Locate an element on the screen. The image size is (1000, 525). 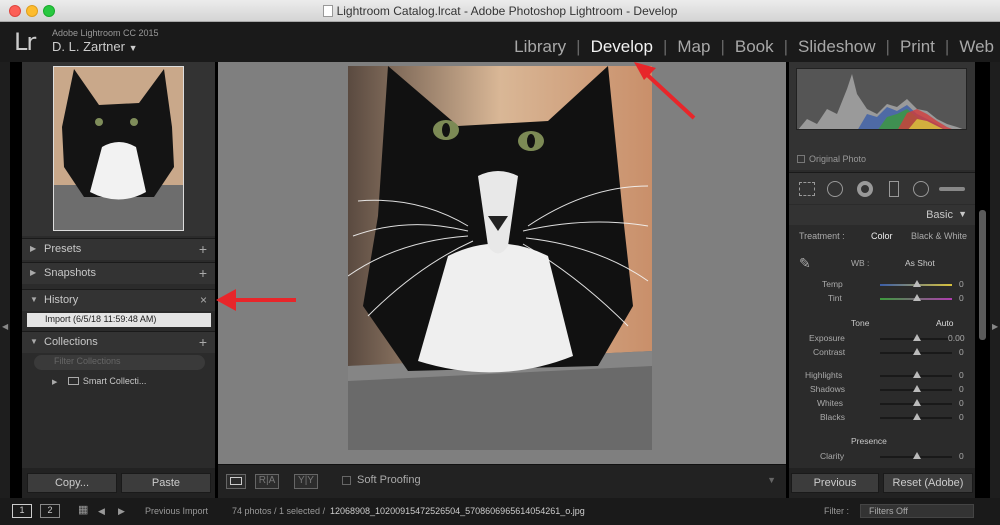
module-book: Book is located at coordinates (754, 47).